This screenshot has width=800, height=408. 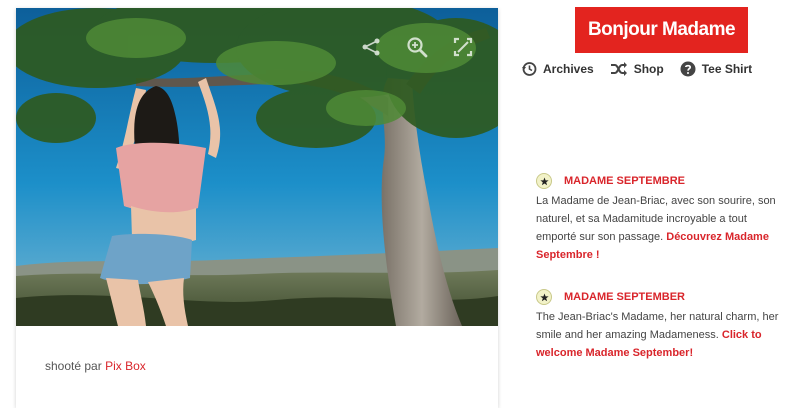 What do you see at coordinates (125, 366) in the screenshot?
I see `photographer-link: Pix Box` at bounding box center [125, 366].